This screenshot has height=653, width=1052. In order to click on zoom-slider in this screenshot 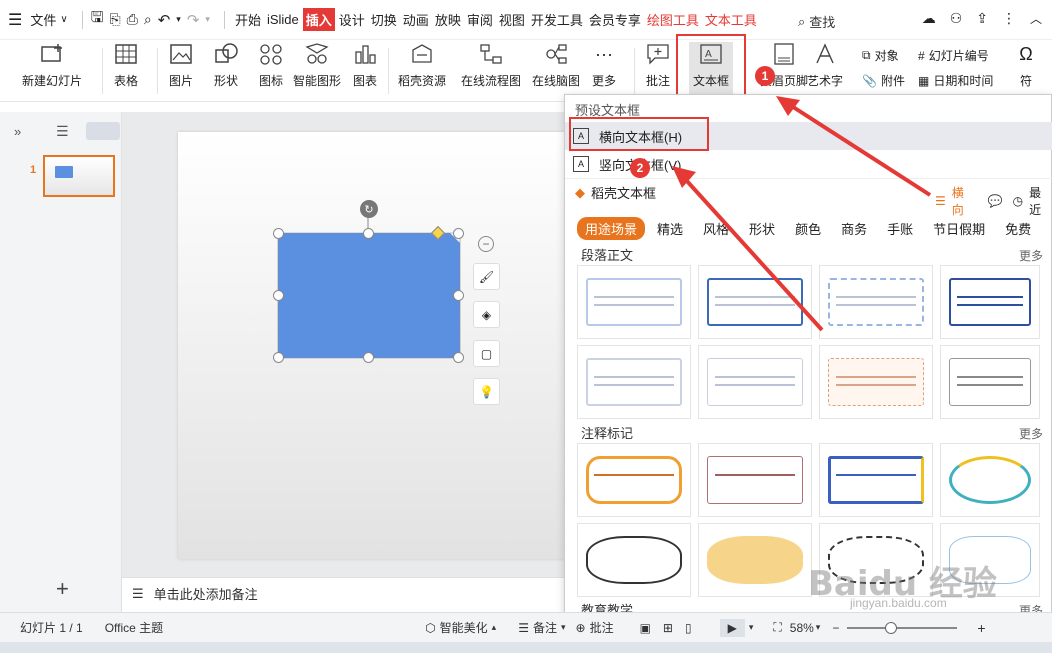, I will do `click(902, 627)`.